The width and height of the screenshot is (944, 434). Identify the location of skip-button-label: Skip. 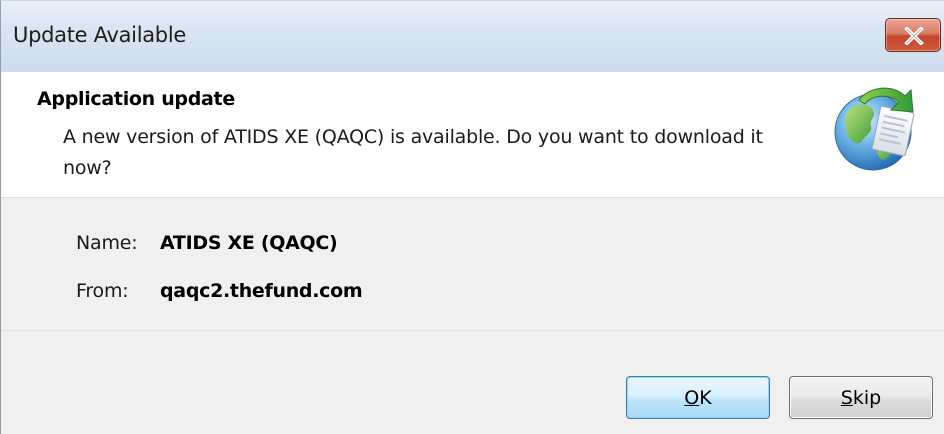
(861, 397).